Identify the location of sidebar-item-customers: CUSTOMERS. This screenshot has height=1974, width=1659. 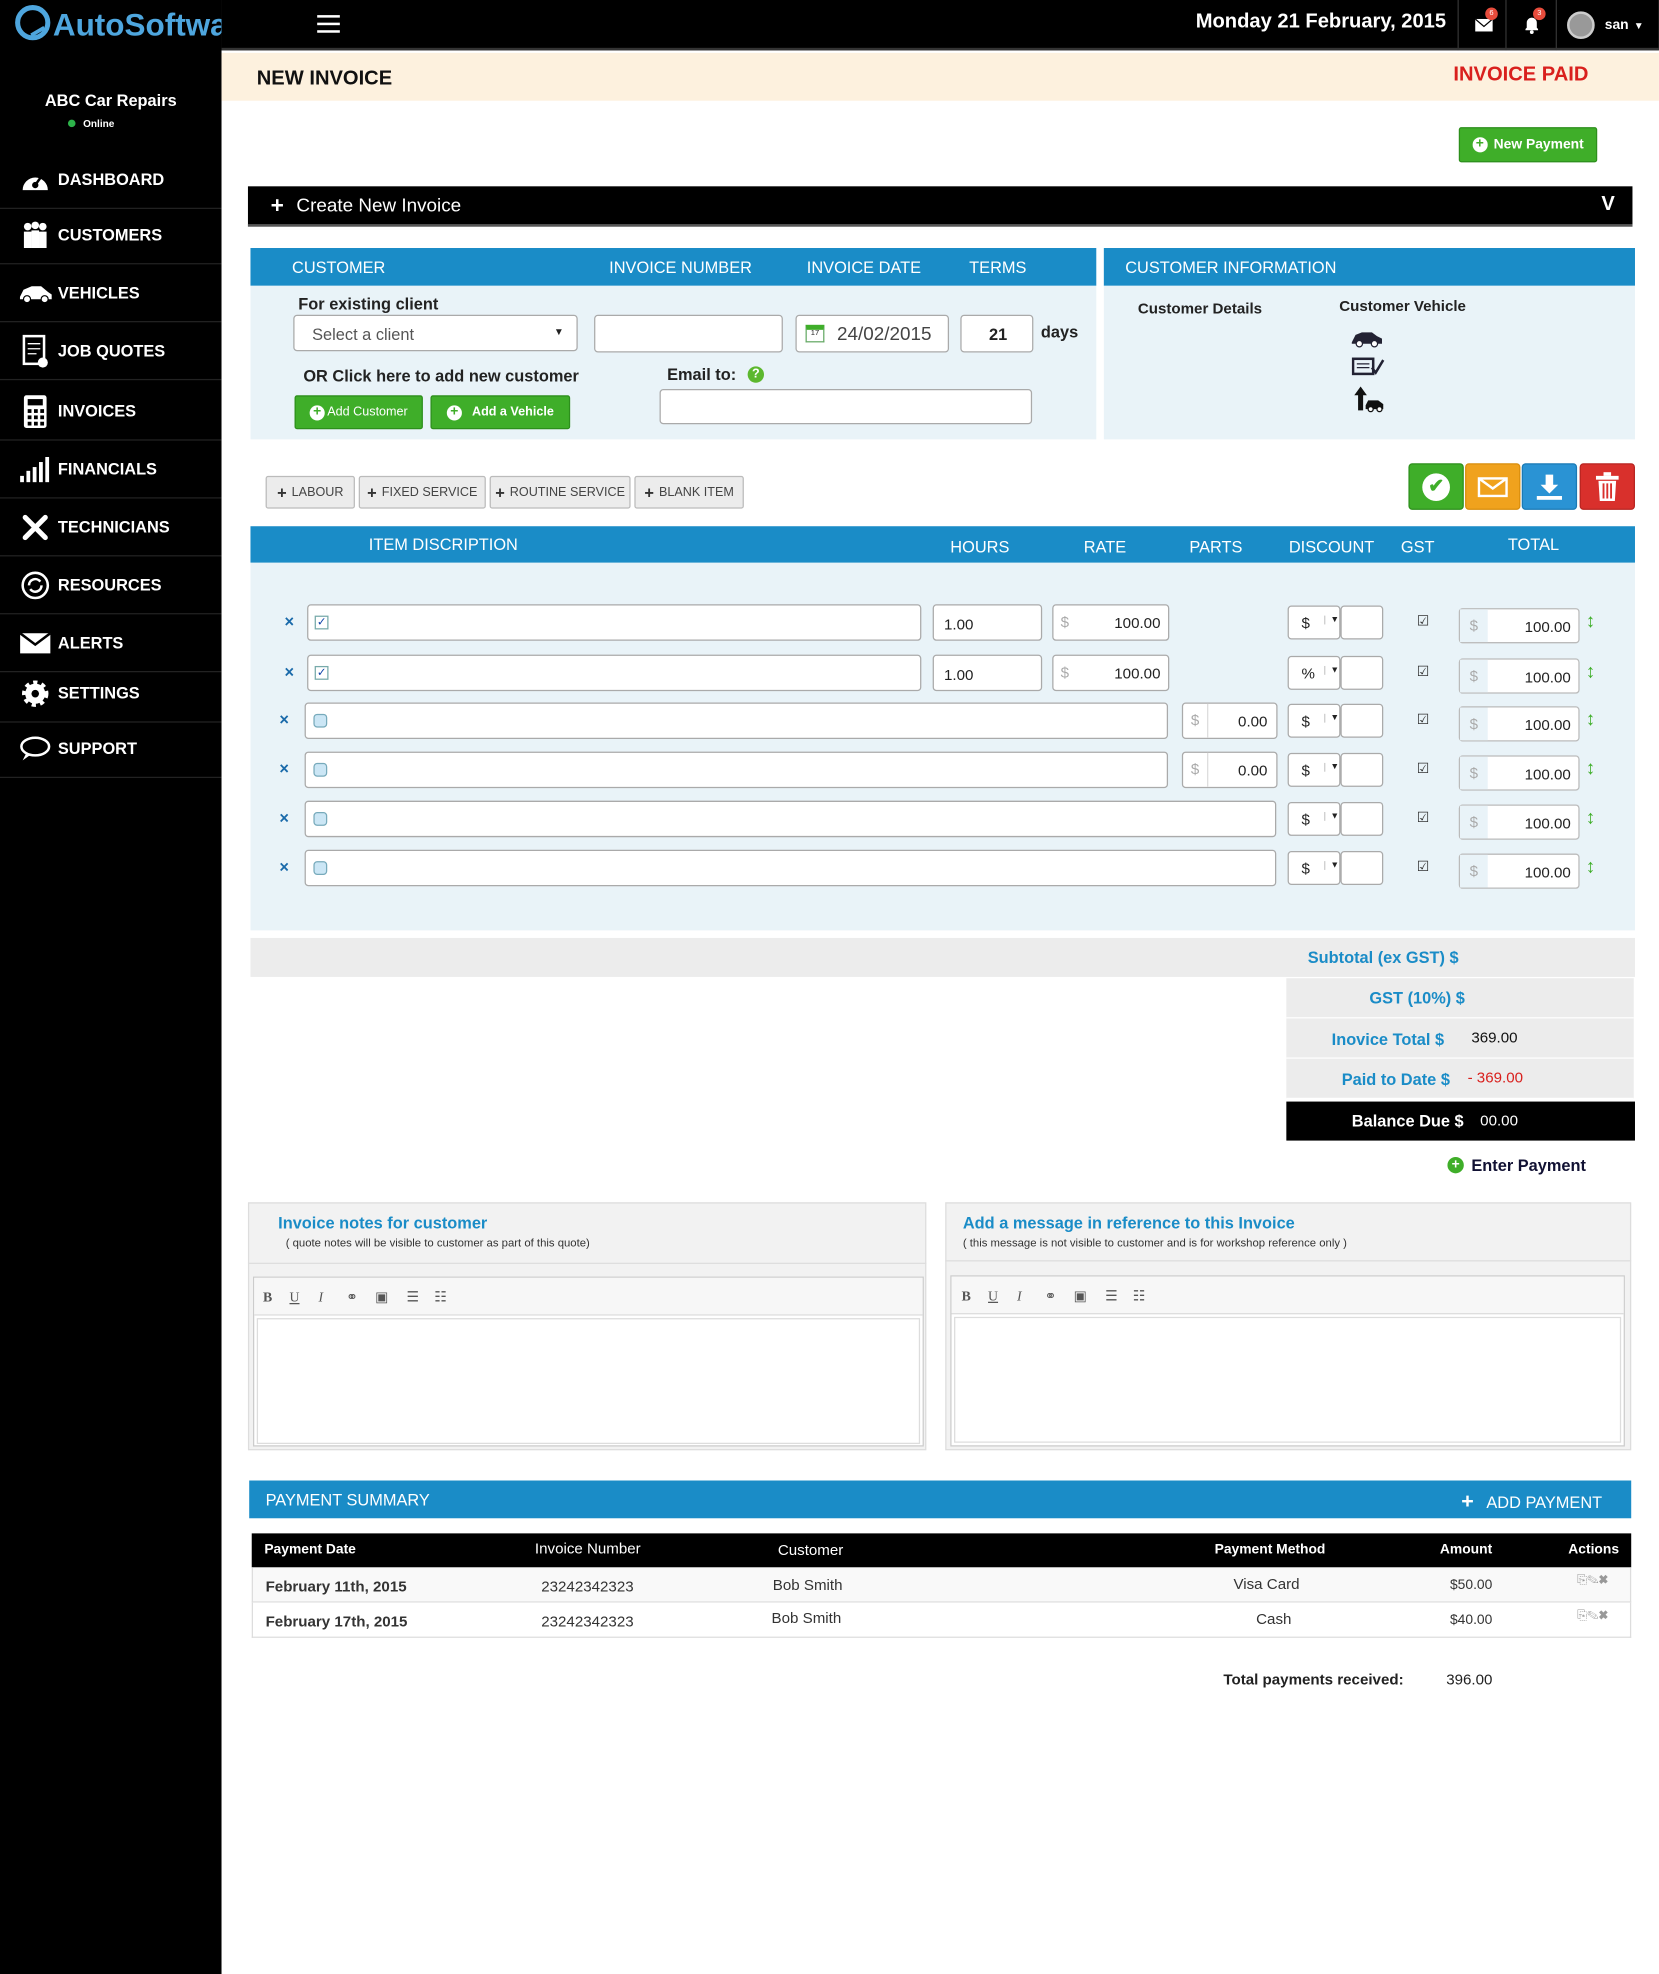
(111, 235).